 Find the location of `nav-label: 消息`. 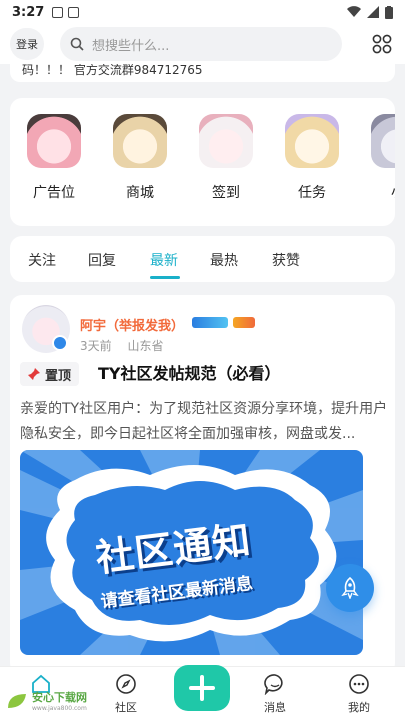

nav-label: 消息 is located at coordinates (275, 707).